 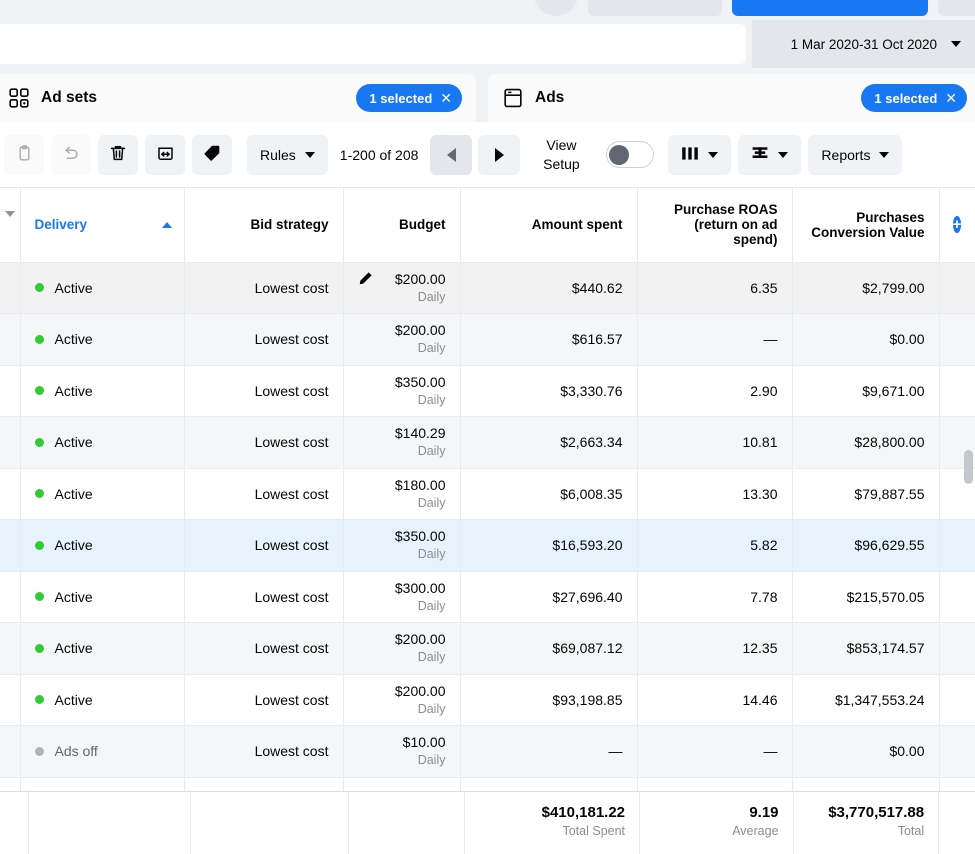 What do you see at coordinates (855, 154) in the screenshot?
I see `reports-button: Reports` at bounding box center [855, 154].